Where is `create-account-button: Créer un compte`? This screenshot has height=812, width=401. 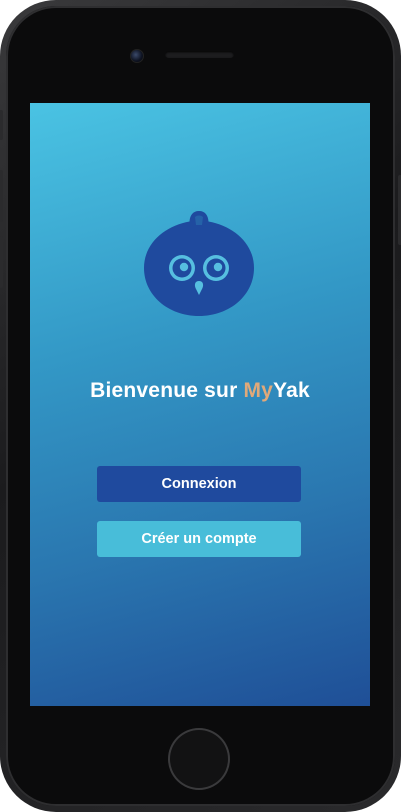 create-account-button: Créer un compte is located at coordinates (199, 539).